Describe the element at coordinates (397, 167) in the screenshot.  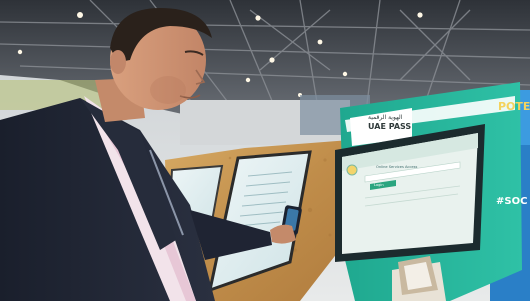
I see `kiosk-screen-heading: Online Services Access` at that location.